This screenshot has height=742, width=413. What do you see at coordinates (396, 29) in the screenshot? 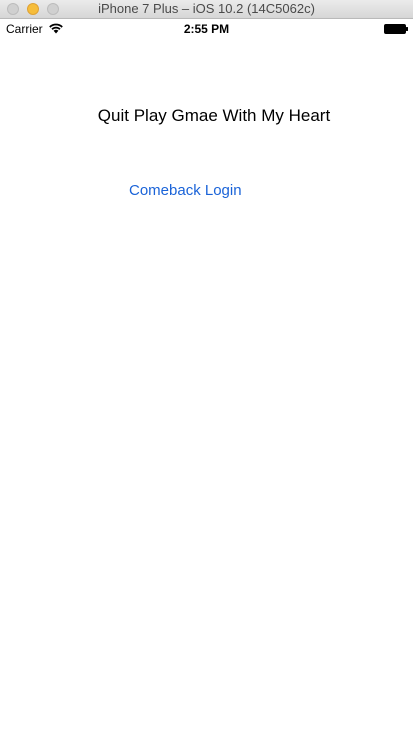
I see `battery-icon` at bounding box center [396, 29].